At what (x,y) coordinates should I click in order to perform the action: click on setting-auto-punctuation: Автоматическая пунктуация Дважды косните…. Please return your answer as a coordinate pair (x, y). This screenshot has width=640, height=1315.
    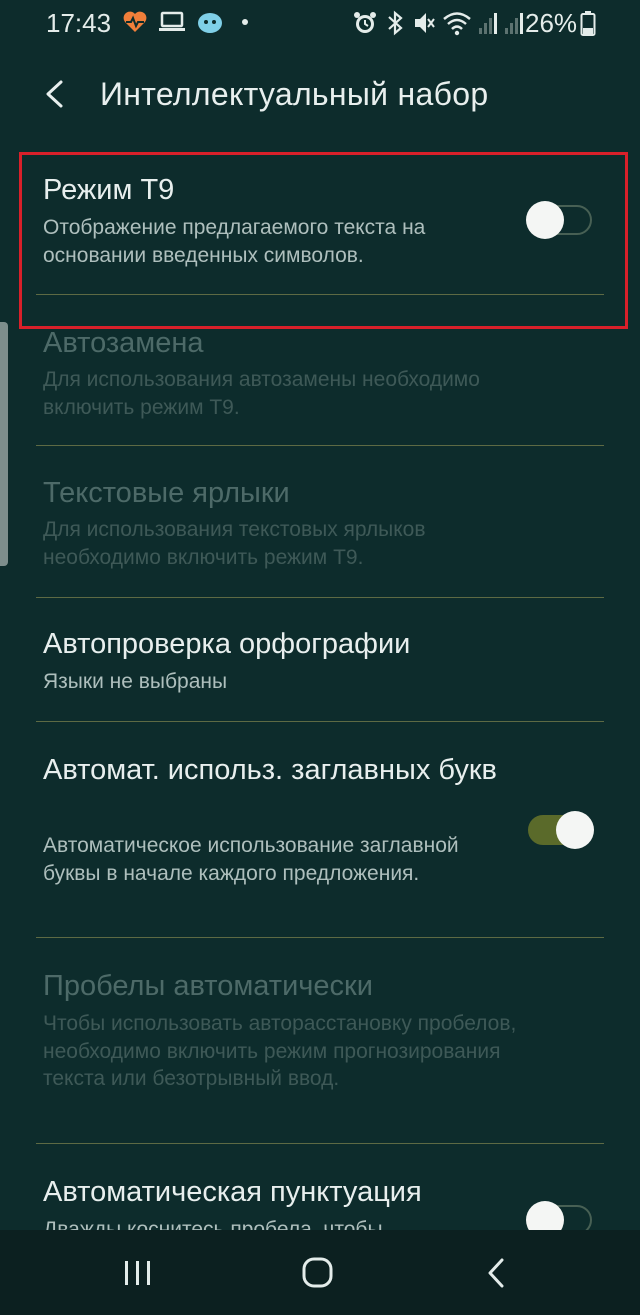
    Looking at the image, I should click on (320, 1187).